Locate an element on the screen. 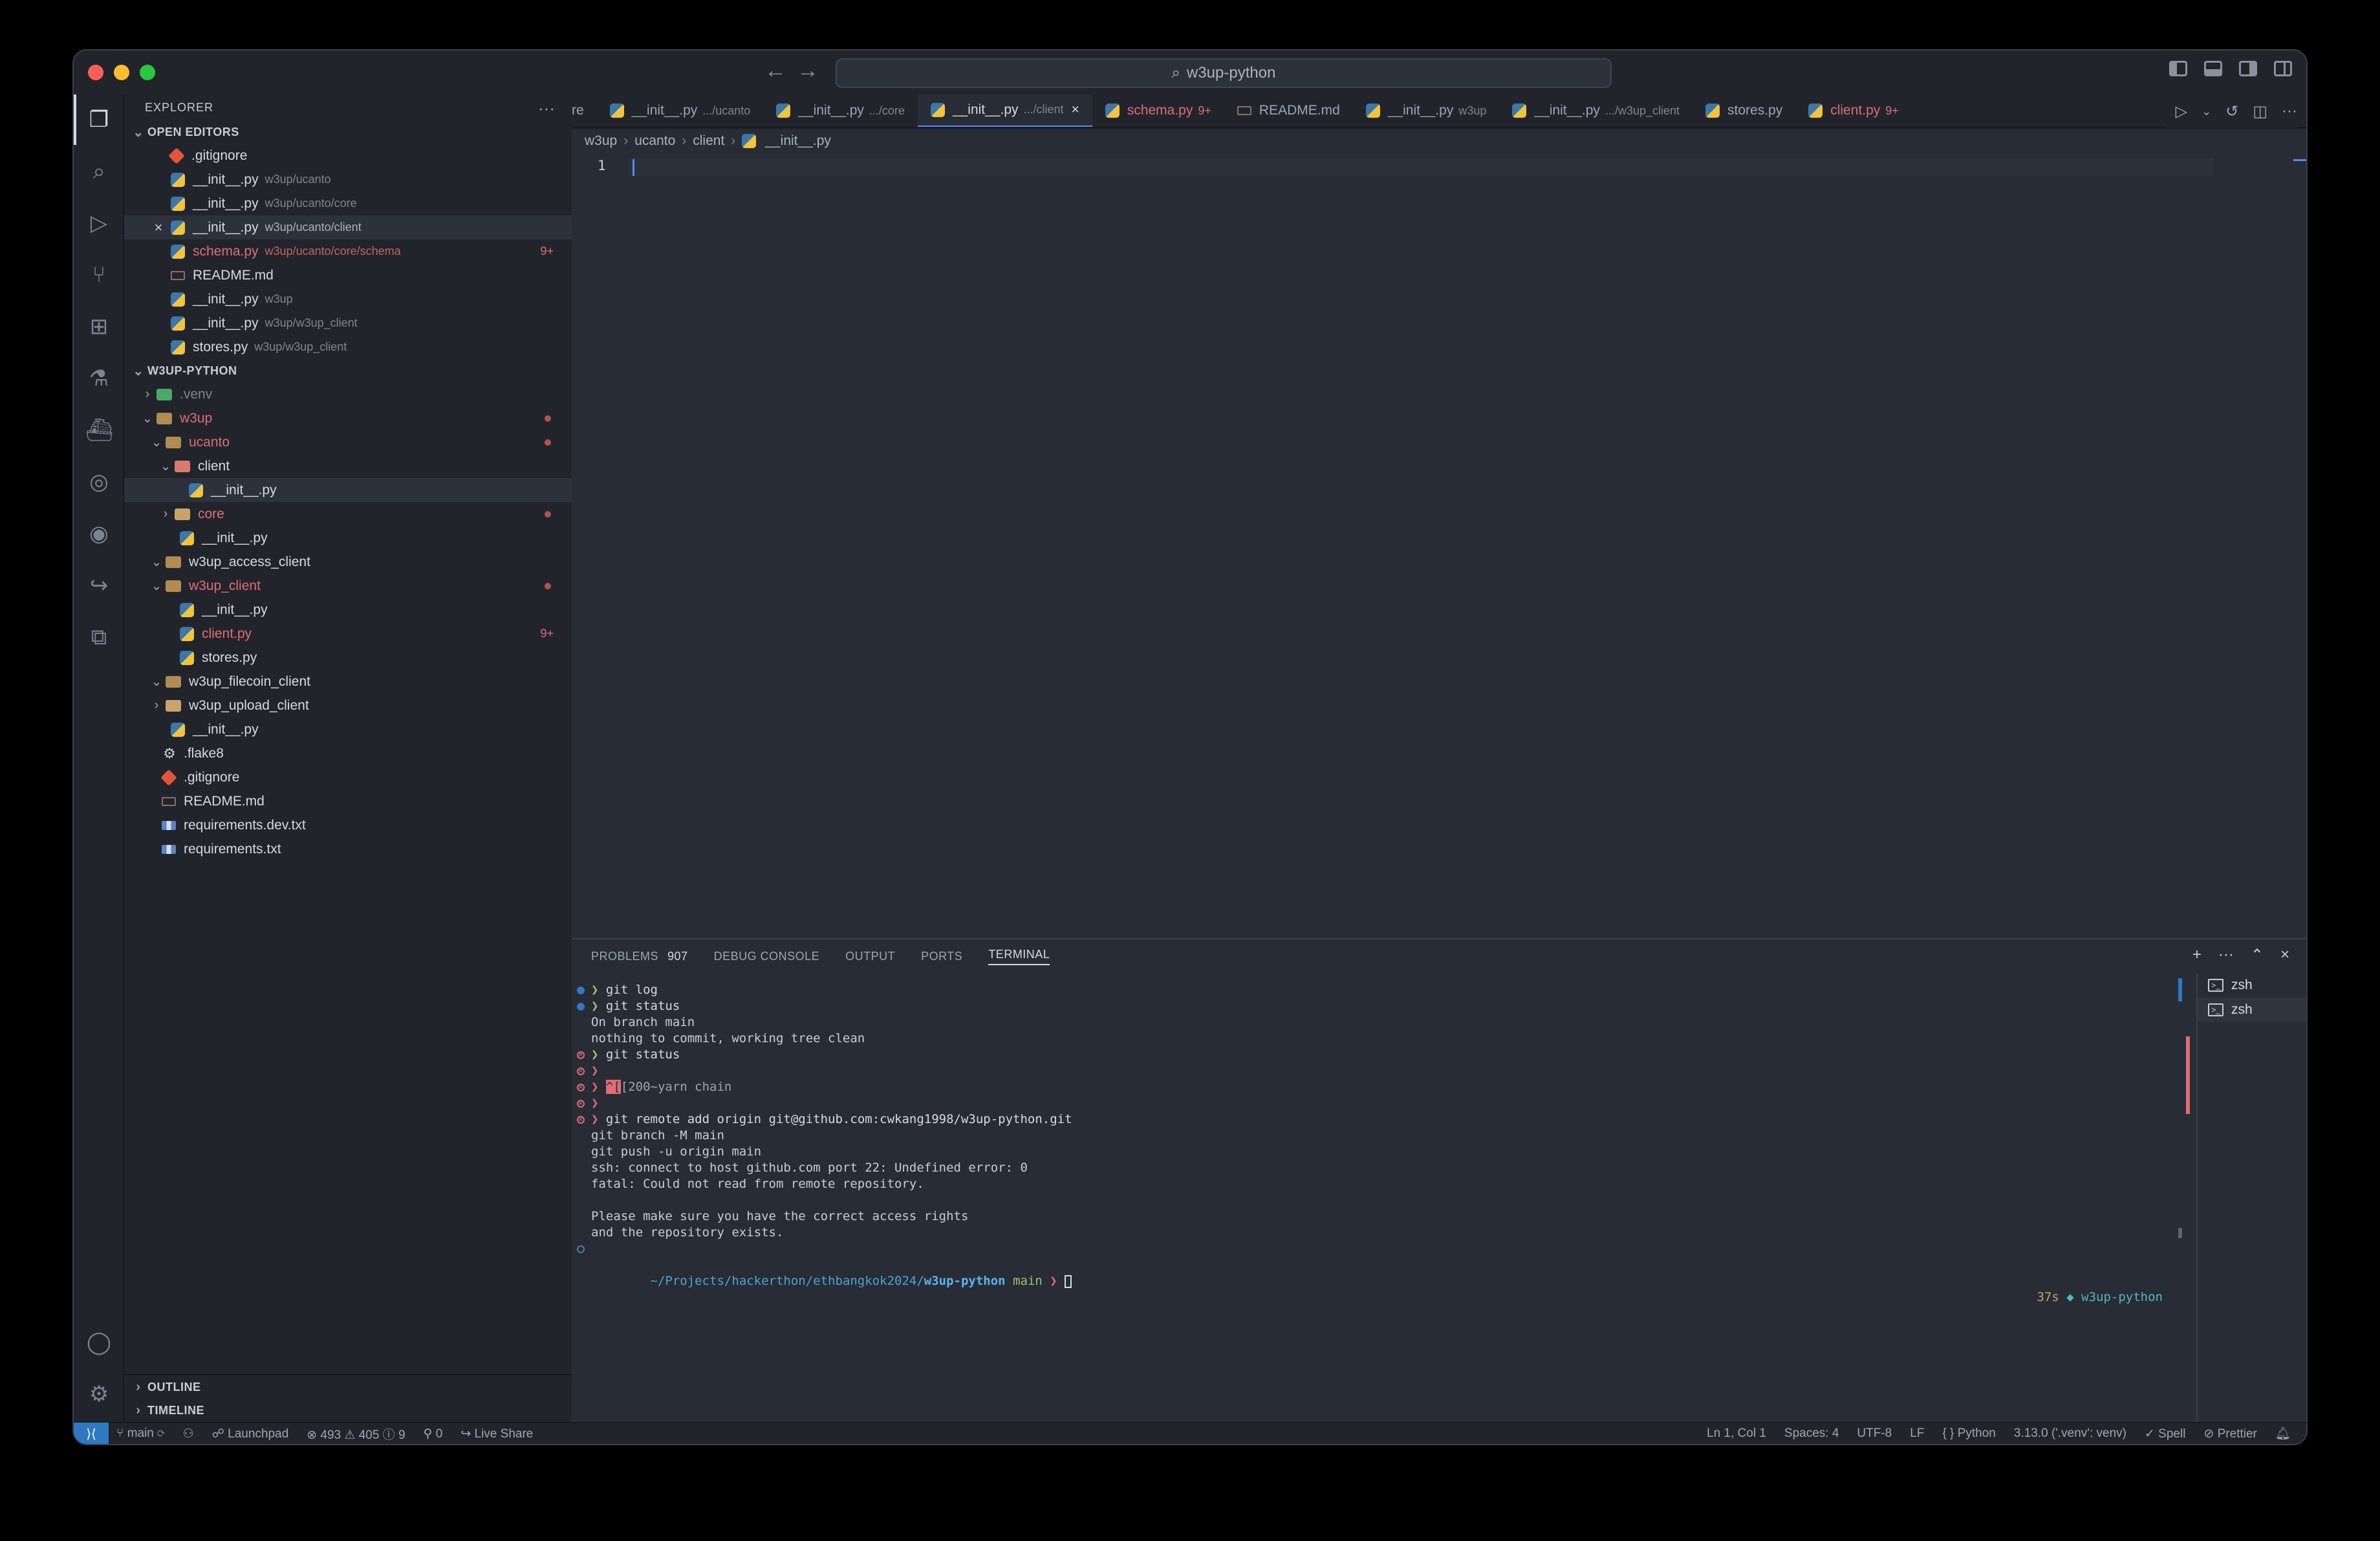 The width and height of the screenshot is (2380, 1541). project-header: ⌄ W3UP-PYTHON is located at coordinates (348, 370).